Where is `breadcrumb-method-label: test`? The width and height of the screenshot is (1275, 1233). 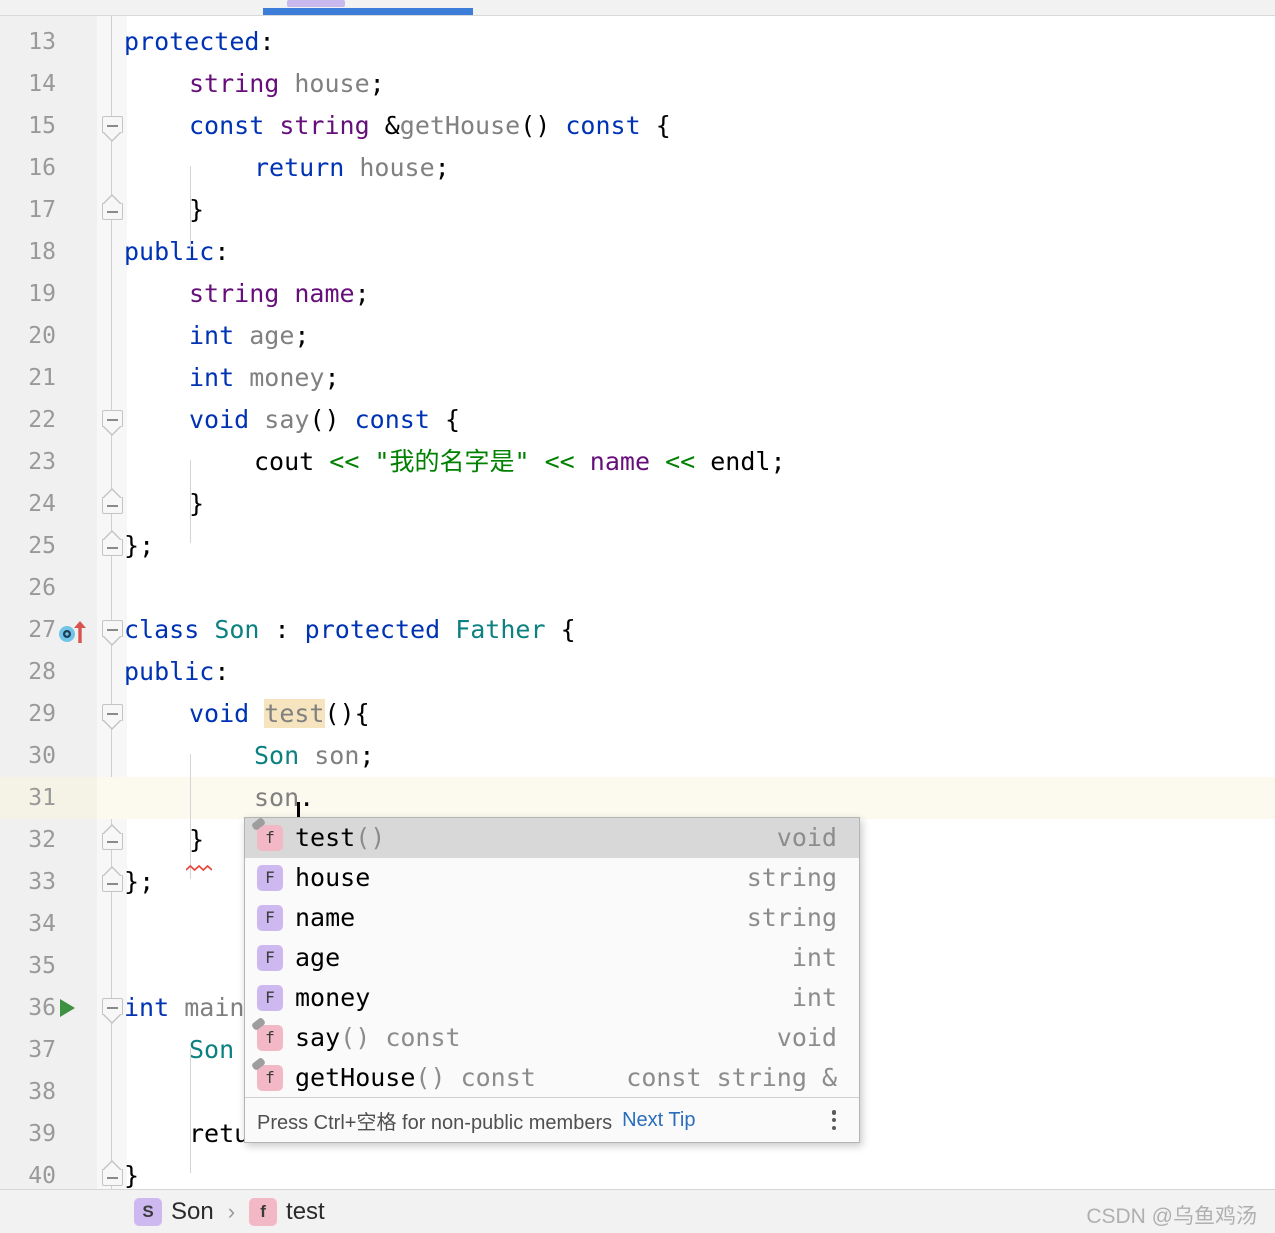
breadcrumb-method-label: test is located at coordinates (305, 1211).